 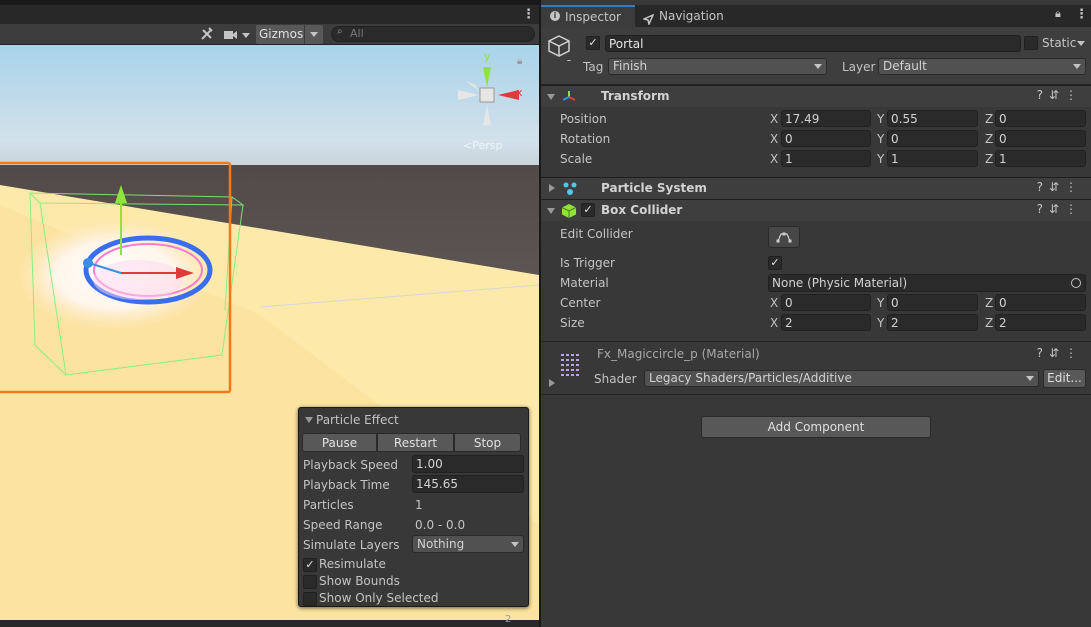 I want to click on size-x-field: 2, so click(x=826, y=322).